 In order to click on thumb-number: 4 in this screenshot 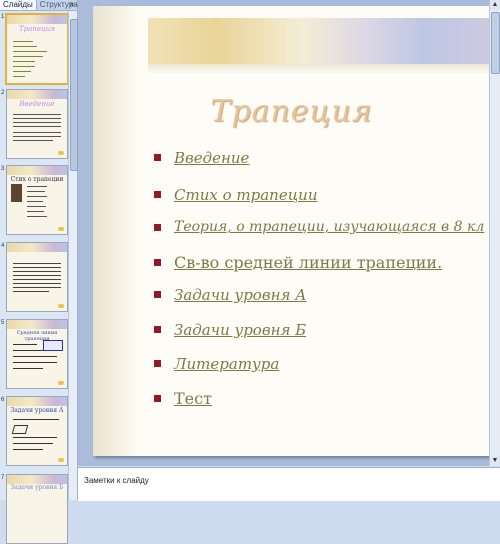, I will do `click(3, 246)`.